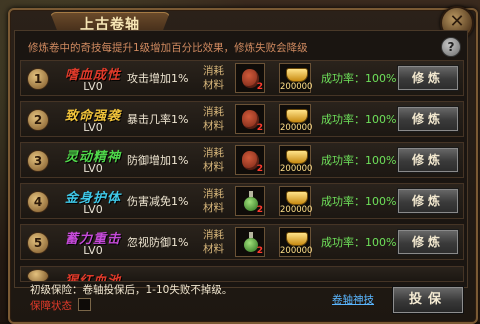 Image resolution: width=480 pixels, height=324 pixels. Describe the element at coordinates (51, 306) in the screenshot. I see `protection-status-label: 保障状态` at that location.